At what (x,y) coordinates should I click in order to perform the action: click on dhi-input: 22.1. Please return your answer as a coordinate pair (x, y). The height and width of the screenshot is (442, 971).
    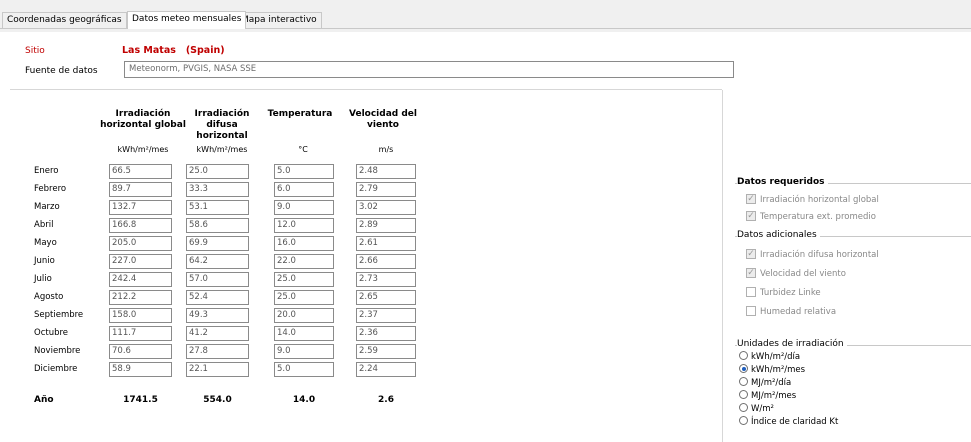
    Looking at the image, I should click on (217, 369).